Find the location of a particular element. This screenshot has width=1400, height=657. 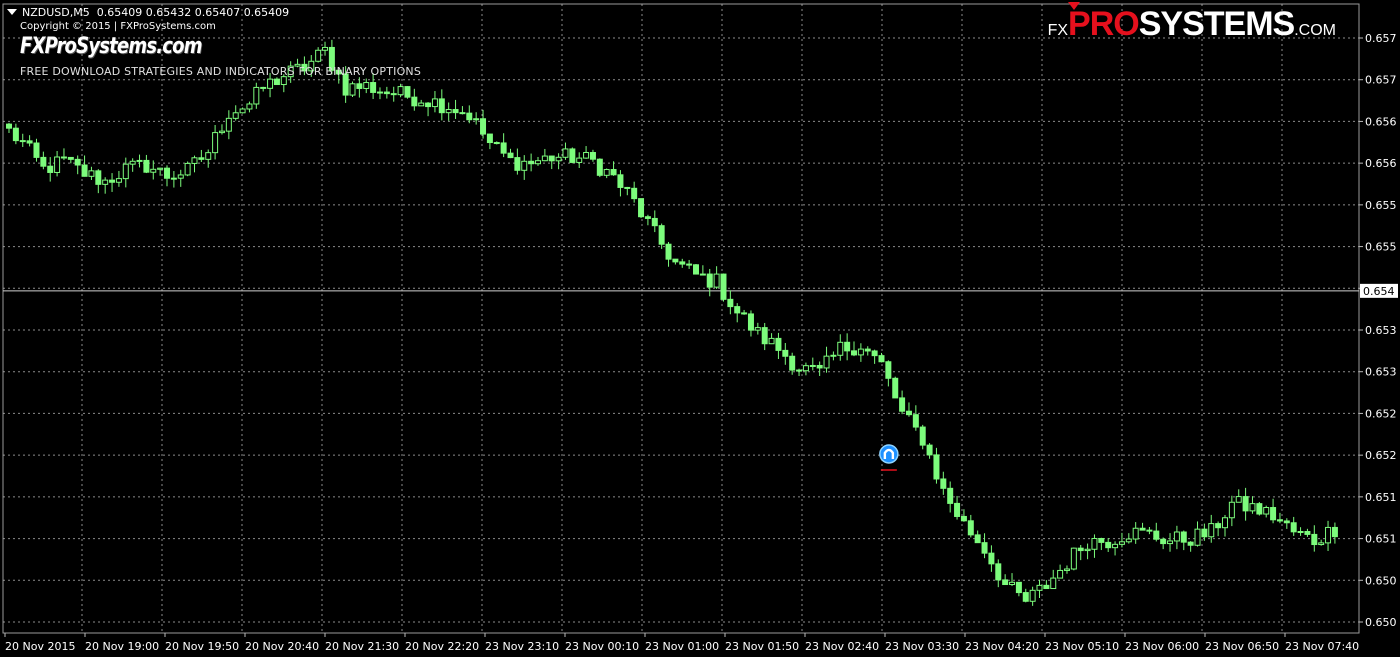

x-tick-label: 20 Nov 21:30 is located at coordinates (362, 646).